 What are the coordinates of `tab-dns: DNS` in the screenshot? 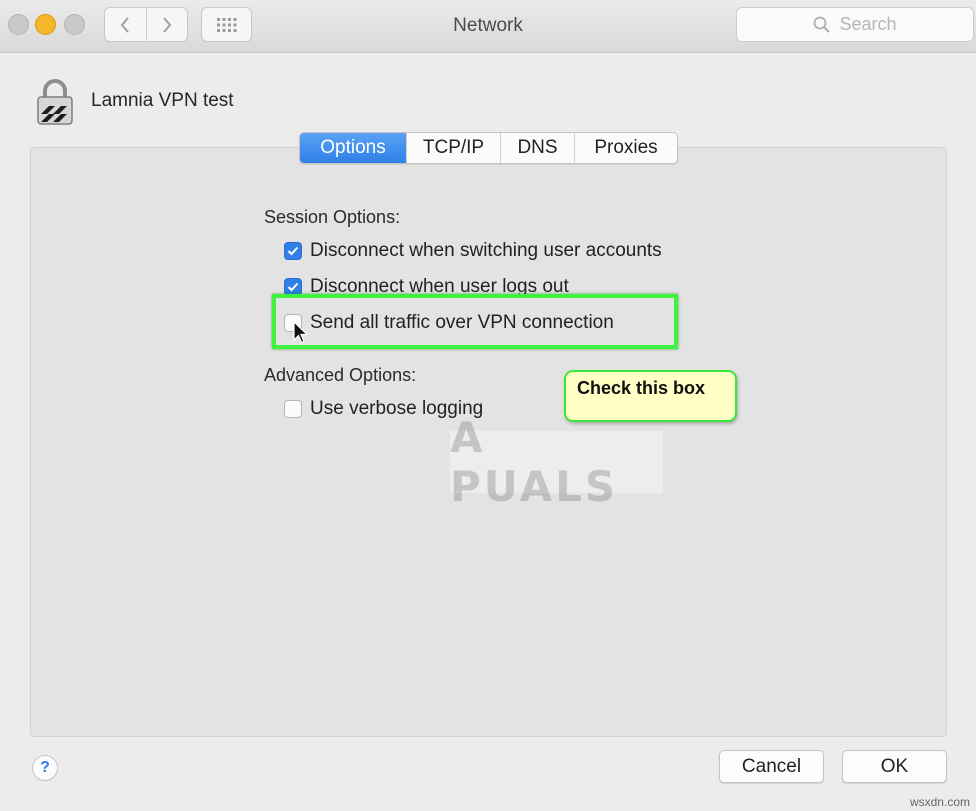 It's located at (537, 148).